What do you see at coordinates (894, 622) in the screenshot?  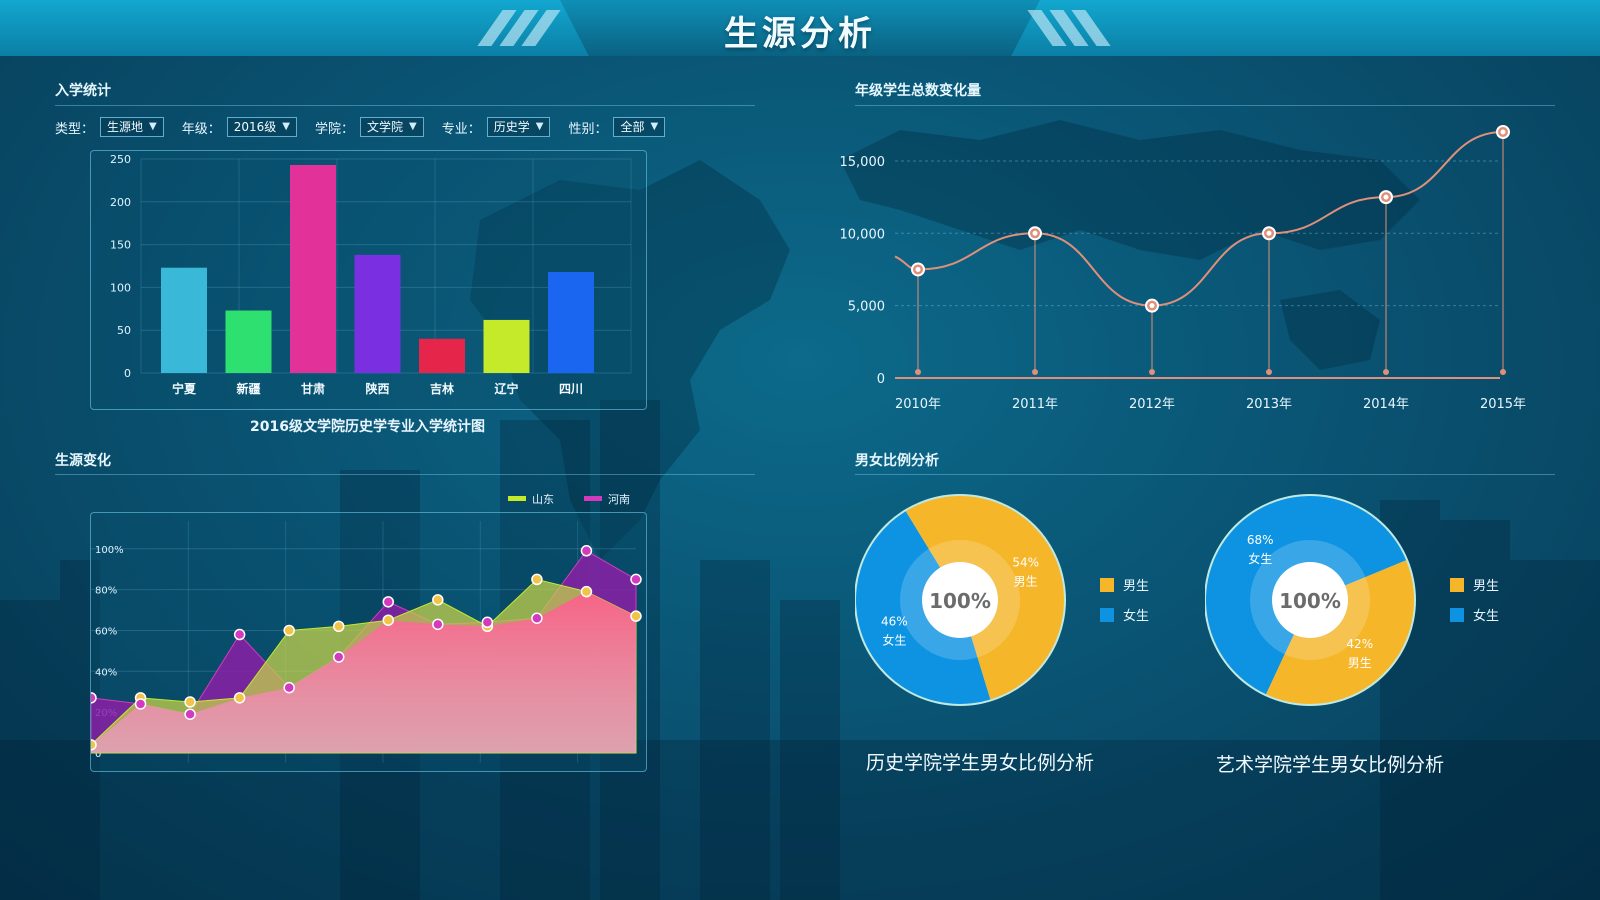 I see `pie-label-female-value: 46%` at bounding box center [894, 622].